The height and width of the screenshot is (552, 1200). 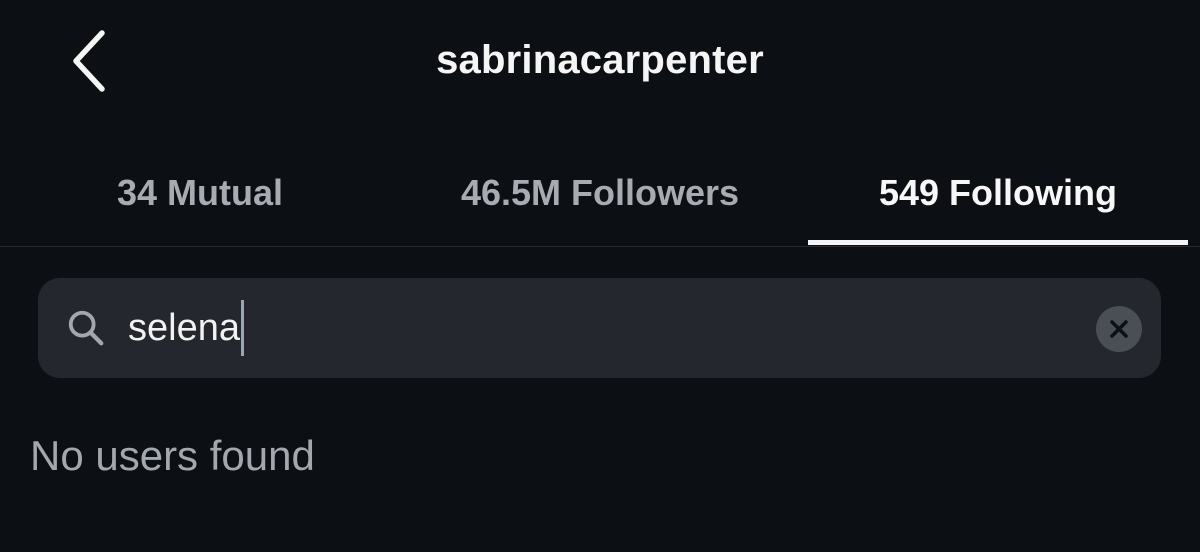 I want to click on tab-followers: 46.5M Followers, so click(x=600, y=193).